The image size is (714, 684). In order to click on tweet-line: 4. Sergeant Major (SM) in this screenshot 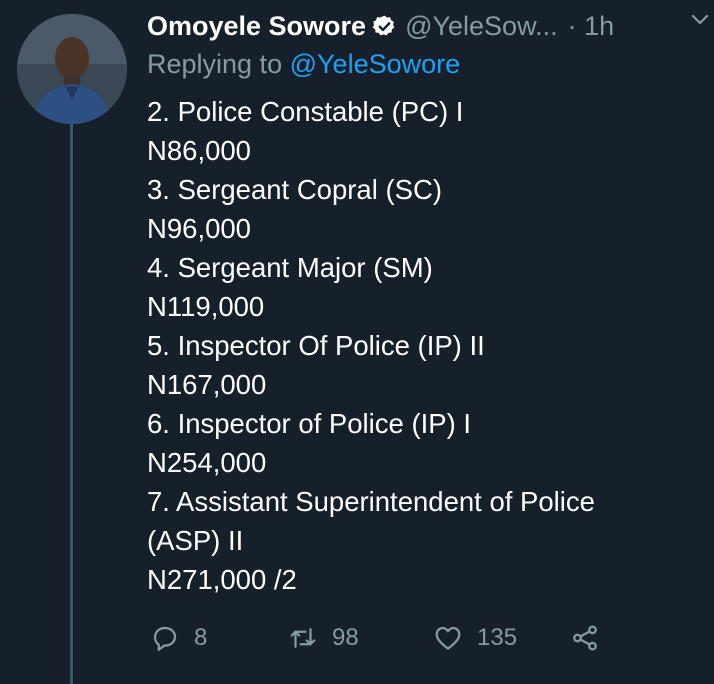, I will do `click(290, 267)`.